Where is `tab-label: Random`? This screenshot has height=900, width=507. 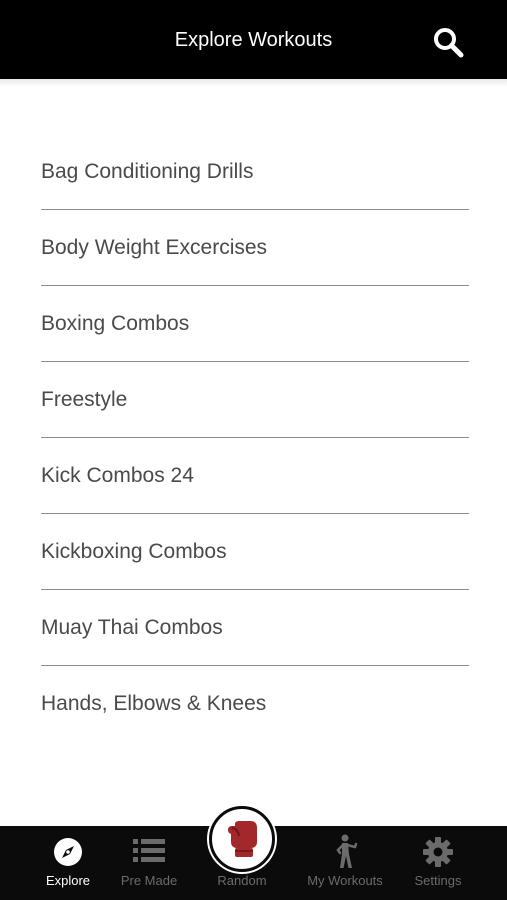 tab-label: Random is located at coordinates (242, 880).